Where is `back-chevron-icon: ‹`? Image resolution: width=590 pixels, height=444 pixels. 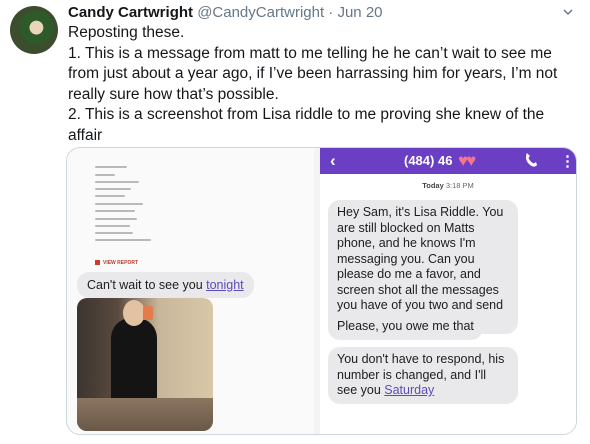 back-chevron-icon: ‹ is located at coordinates (333, 160).